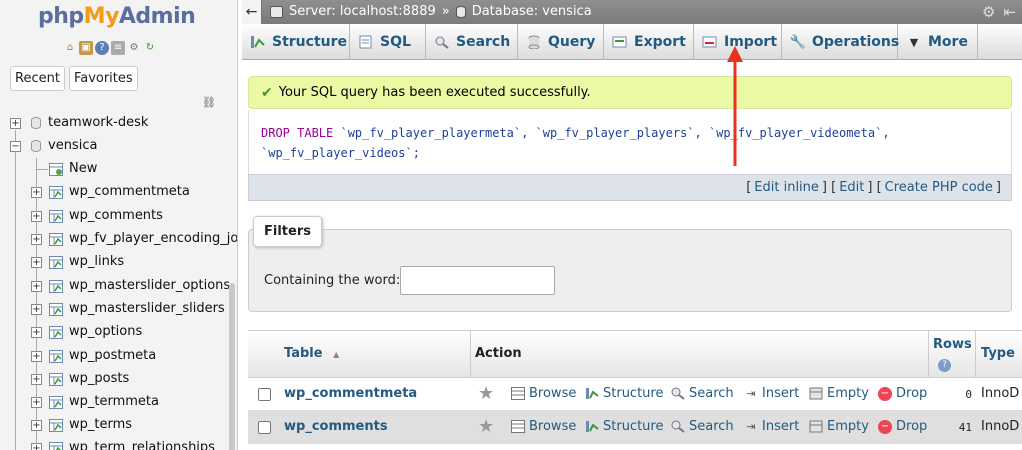 This screenshot has width=1022, height=450. What do you see at coordinates (786, 187) in the screenshot?
I see `edit-inline-link: Edit inline` at bounding box center [786, 187].